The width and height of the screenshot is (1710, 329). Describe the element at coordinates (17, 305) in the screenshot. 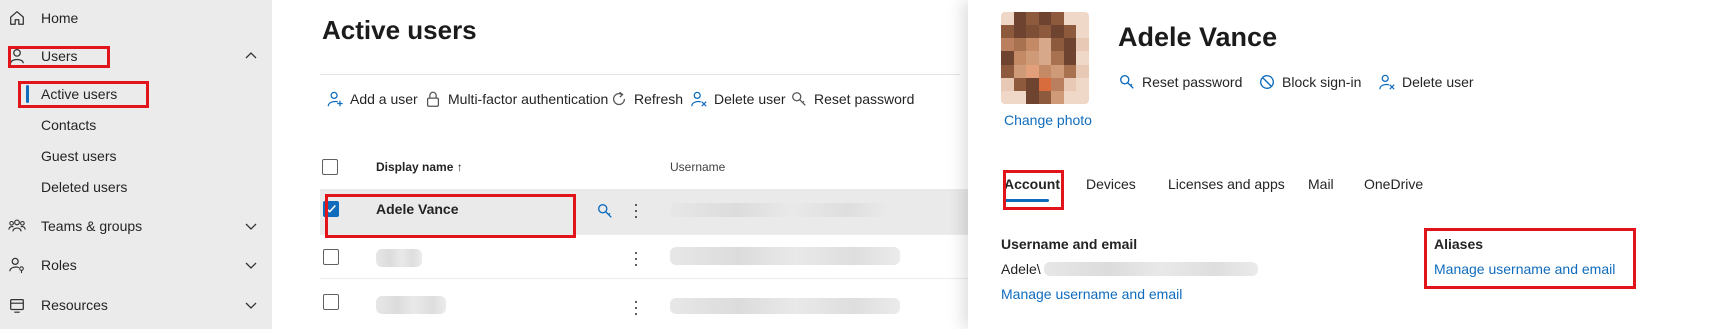

I see `resources-icon` at that location.